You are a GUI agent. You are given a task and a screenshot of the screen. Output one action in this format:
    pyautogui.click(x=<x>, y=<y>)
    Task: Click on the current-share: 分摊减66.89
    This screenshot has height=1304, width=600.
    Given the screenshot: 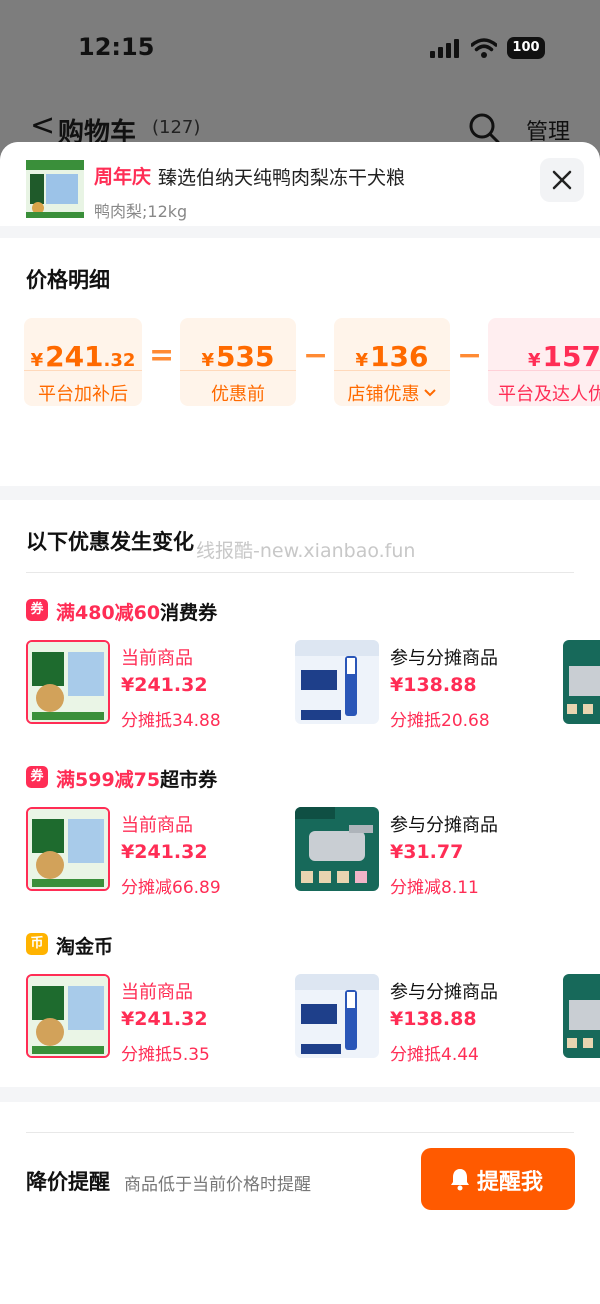 What is the action you would take?
    pyautogui.click(x=171, y=888)
    